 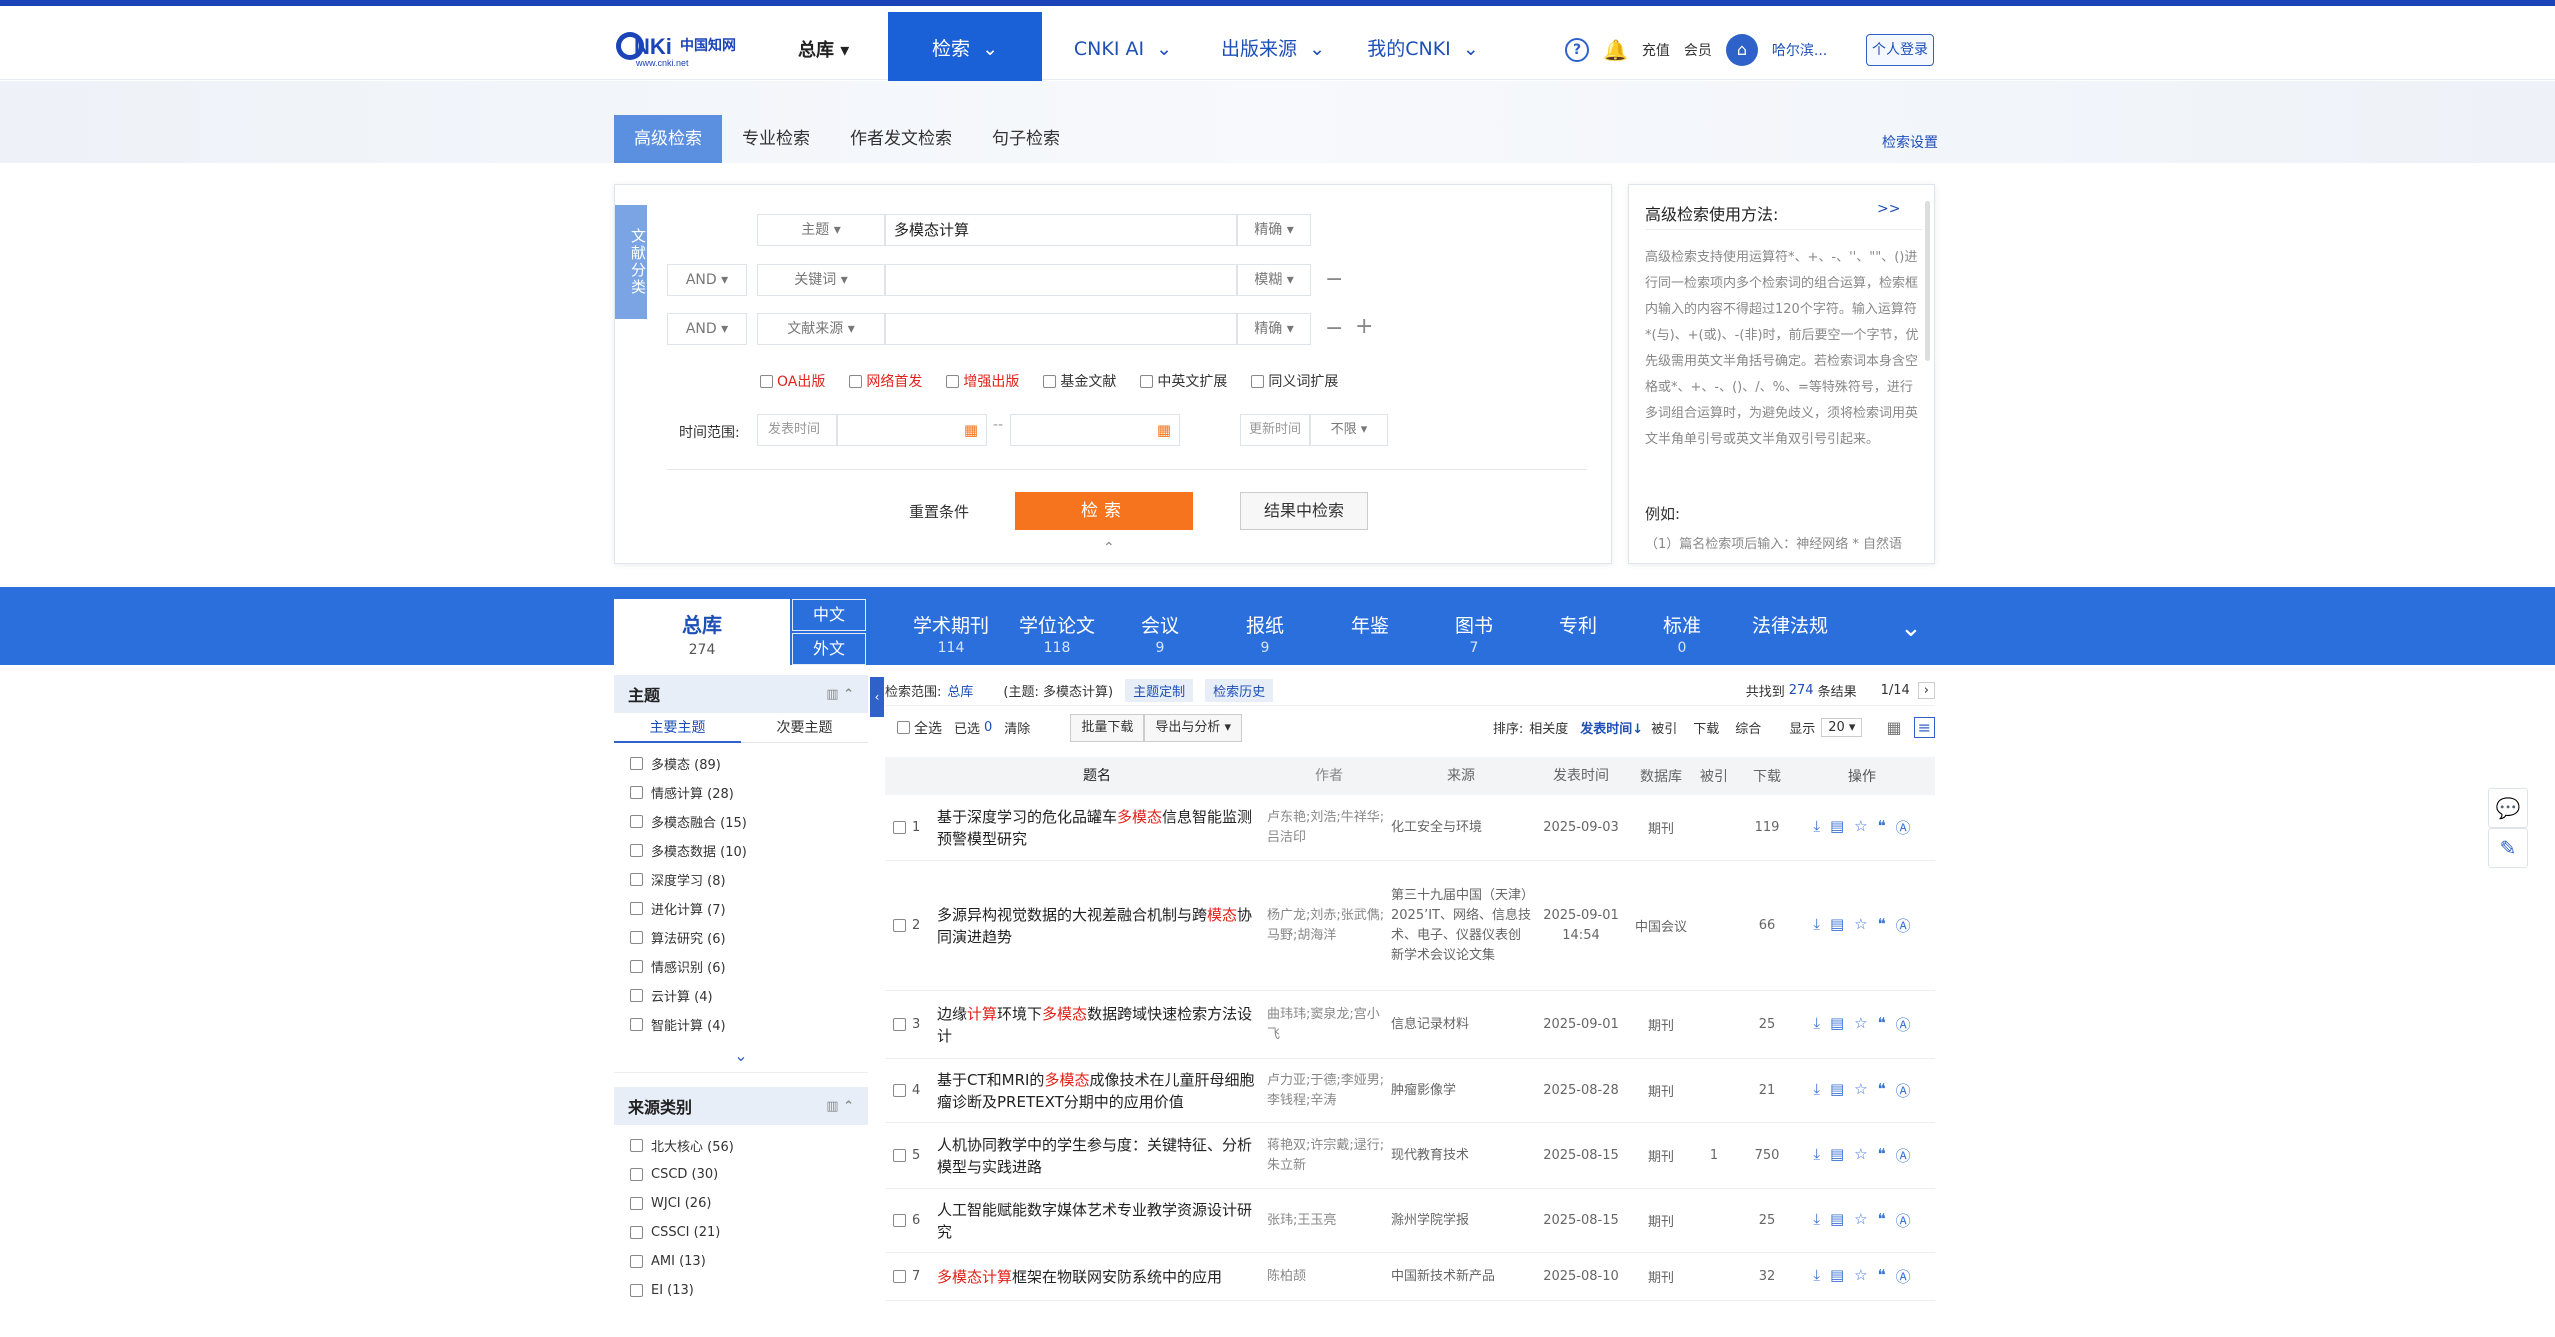 I want to click on check-synonym-expand: 同义词扩展, so click(x=1294, y=381).